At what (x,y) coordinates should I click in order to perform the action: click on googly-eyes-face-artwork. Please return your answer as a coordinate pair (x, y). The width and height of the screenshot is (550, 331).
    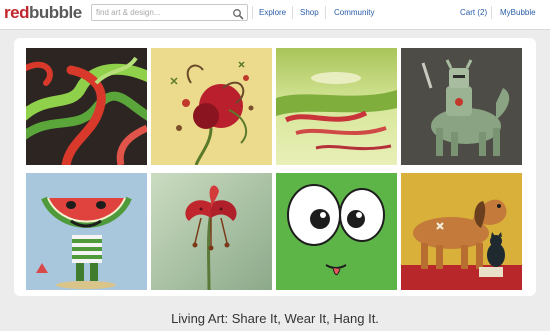
    Looking at the image, I should click on (336, 231).